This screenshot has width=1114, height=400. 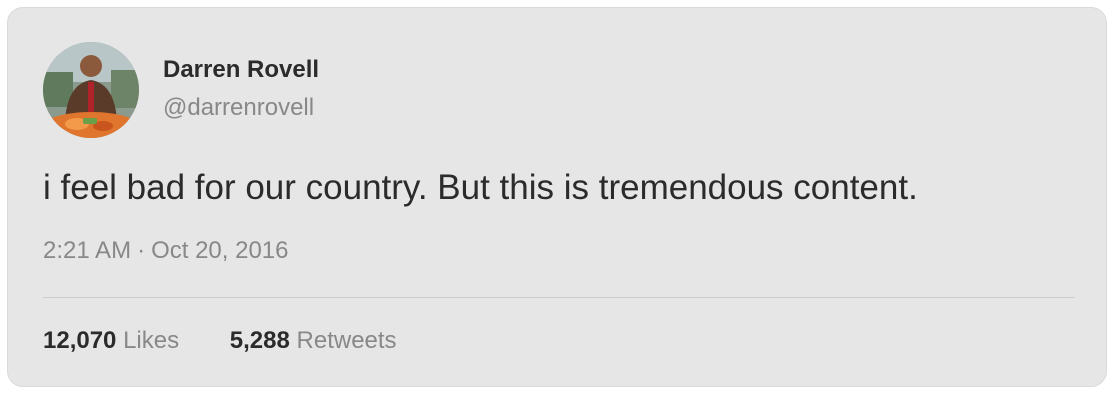 What do you see at coordinates (91, 90) in the screenshot?
I see `avatar` at bounding box center [91, 90].